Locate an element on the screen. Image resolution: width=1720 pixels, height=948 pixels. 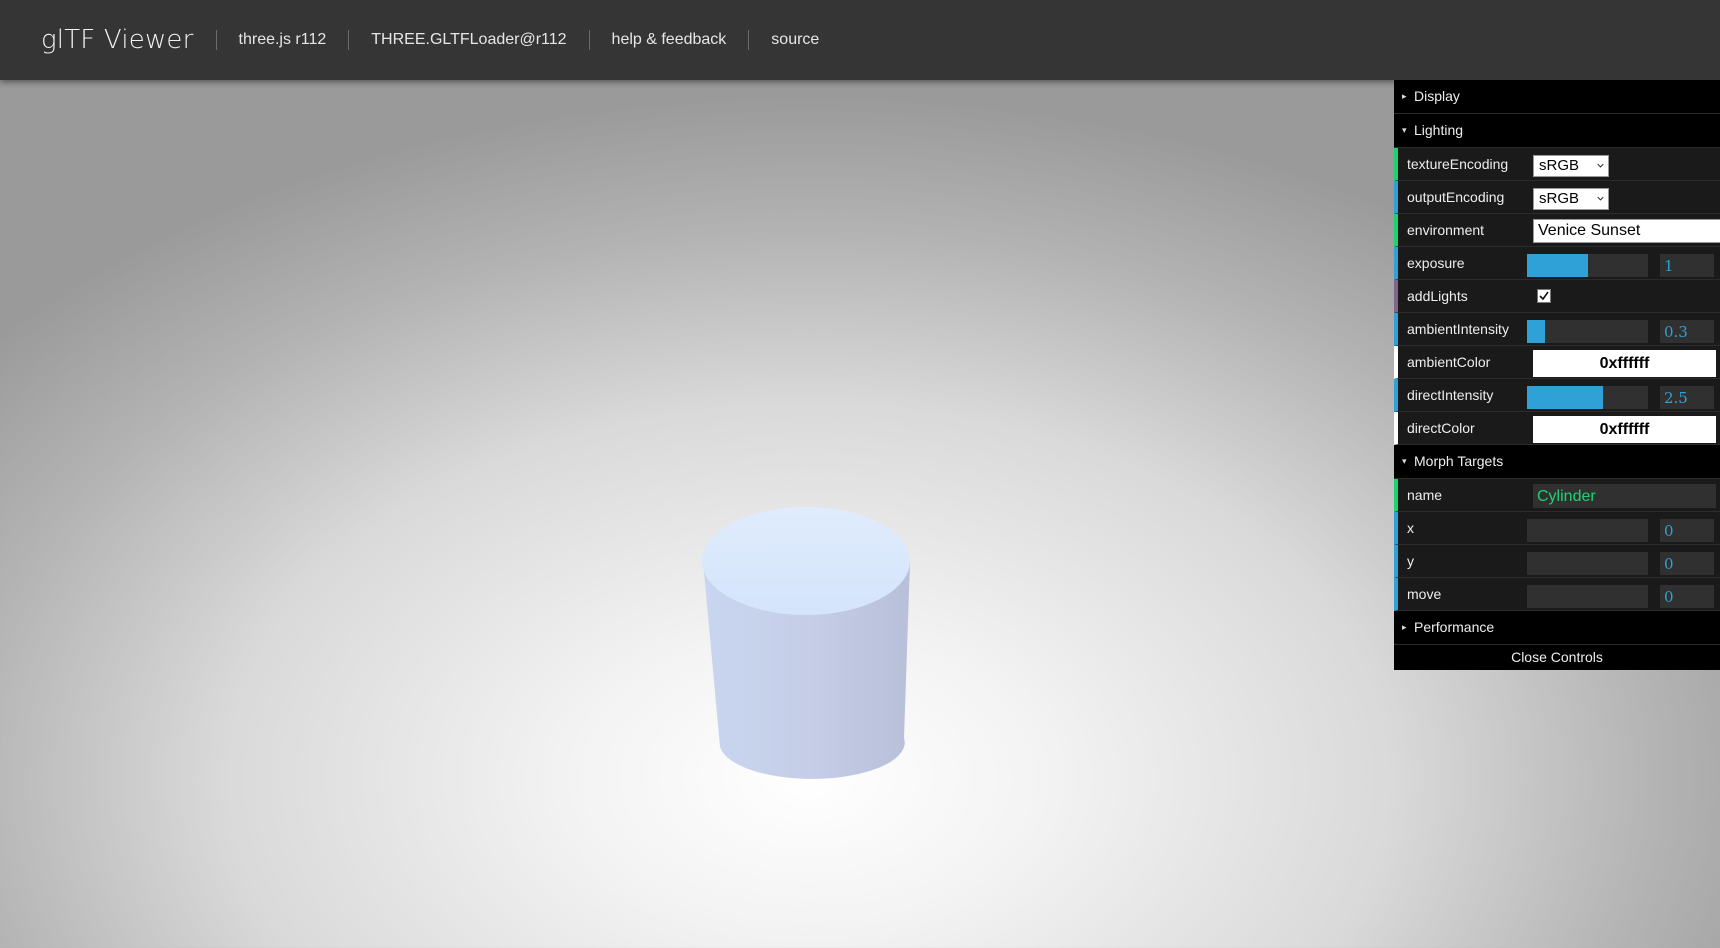
direct-intensity-row: directIntensity 2.5 is located at coordinates (1557, 395).